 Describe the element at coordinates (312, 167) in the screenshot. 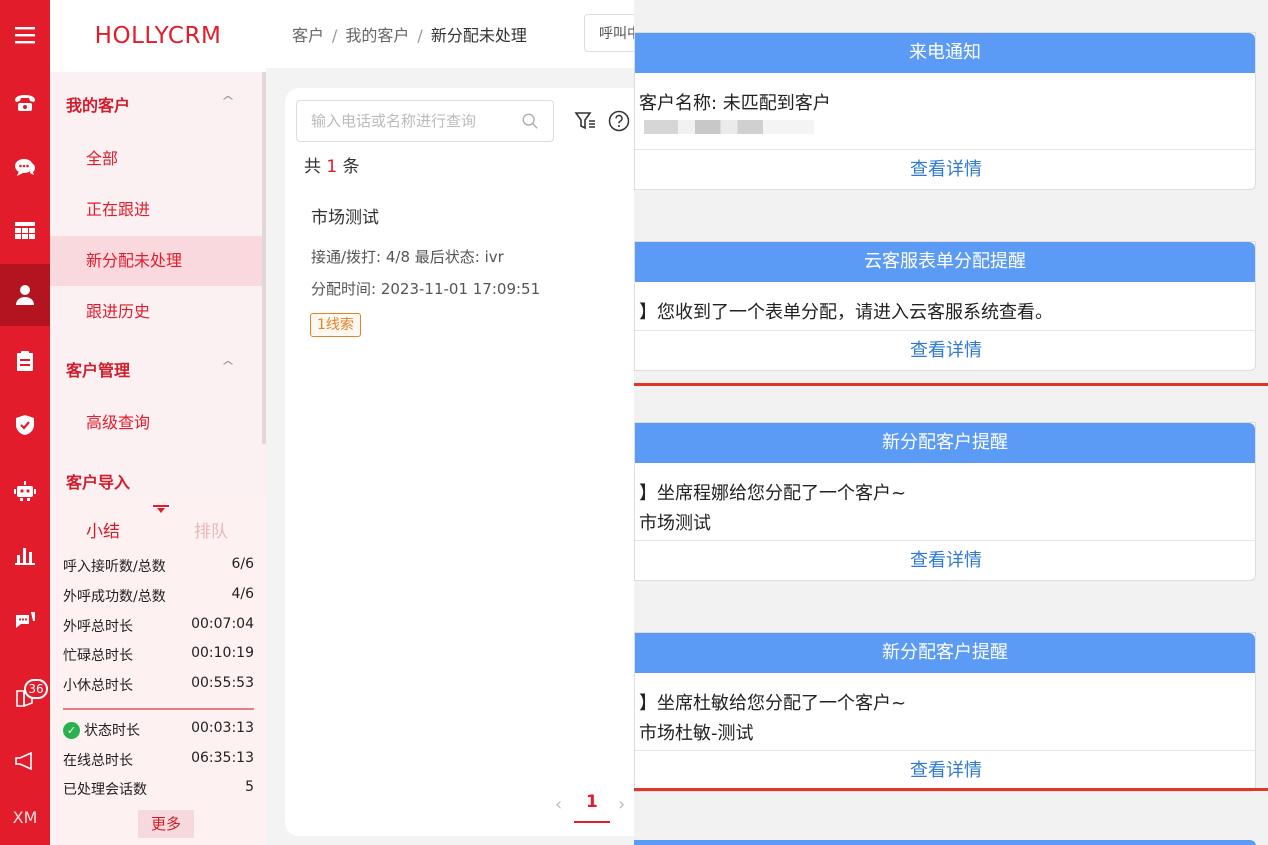

I see `total-prefix: 共` at that location.